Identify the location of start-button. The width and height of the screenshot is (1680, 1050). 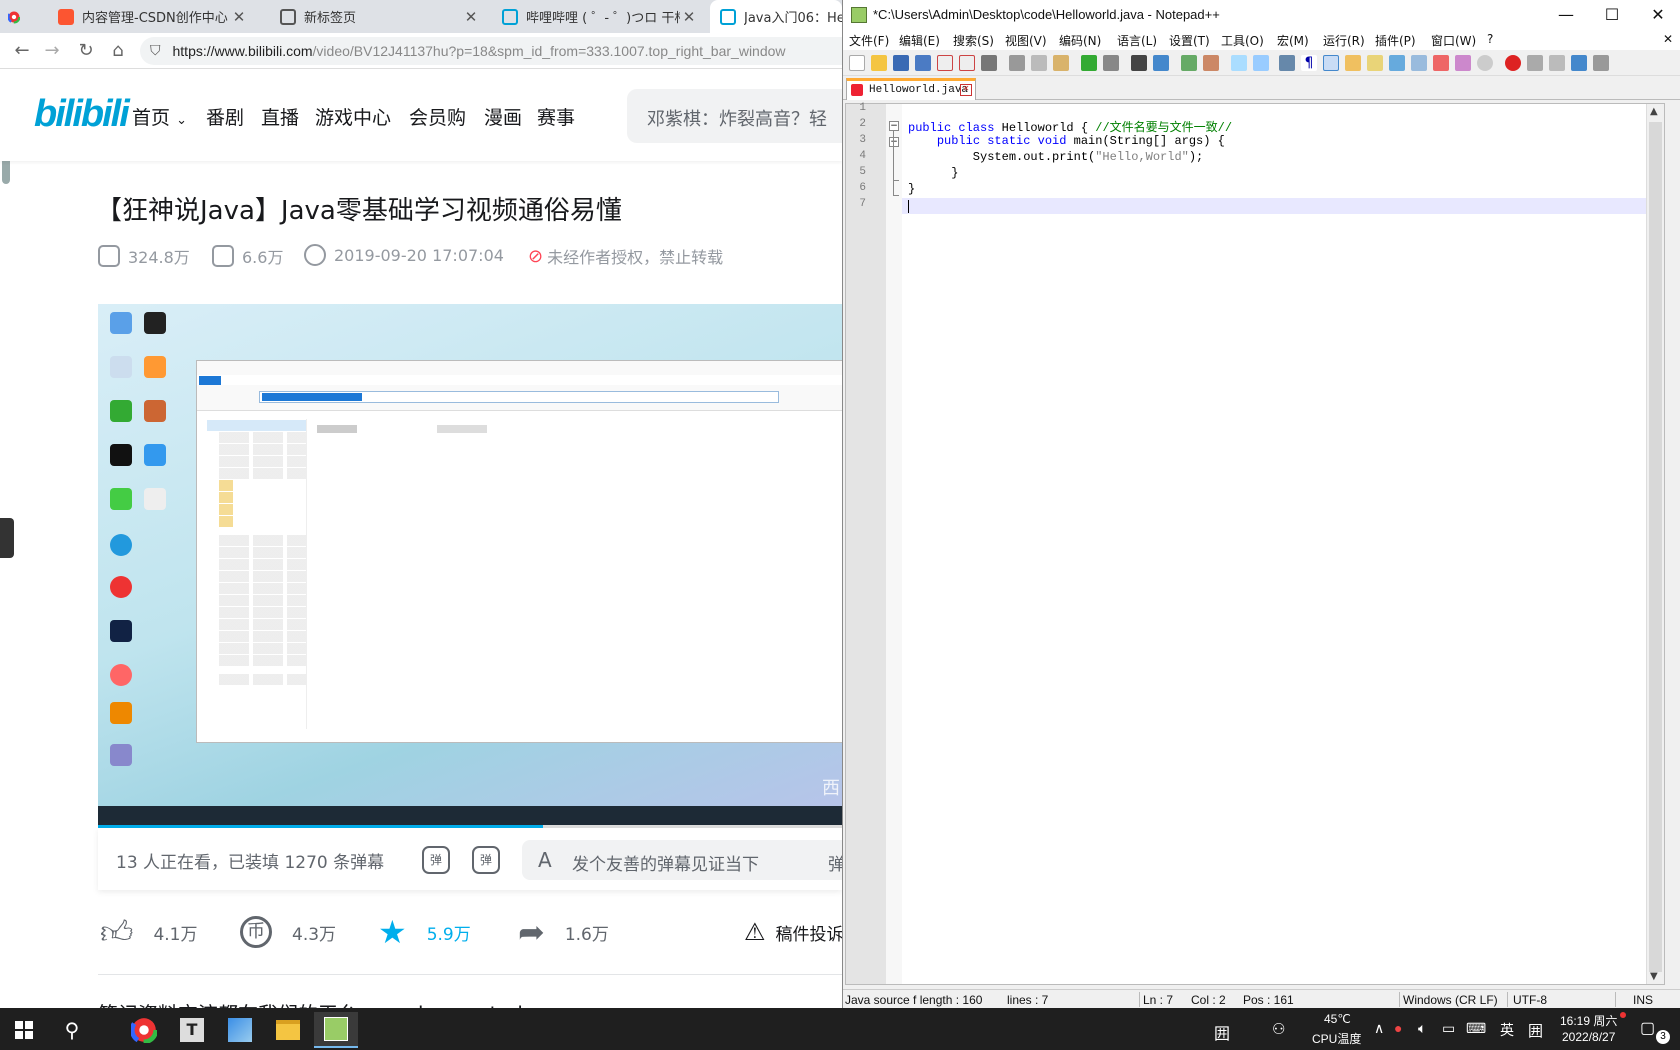
(24, 1030).